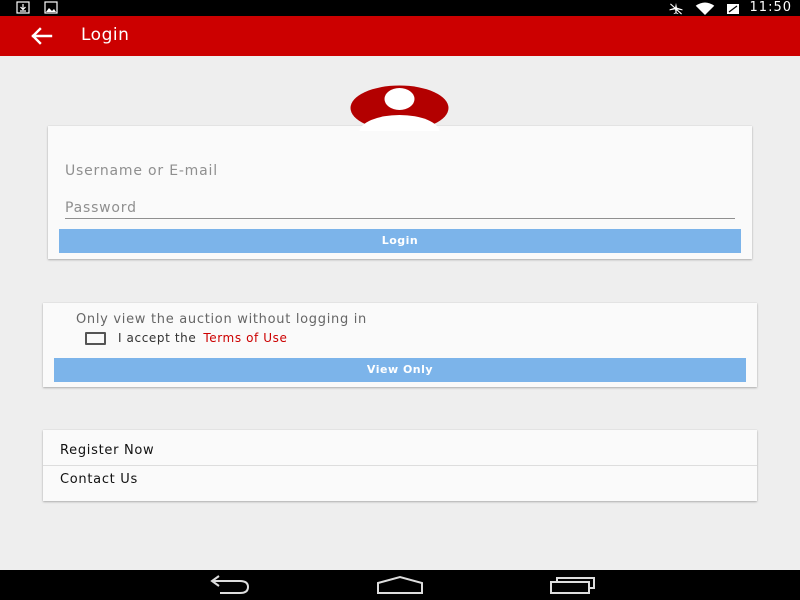 This screenshot has width=800, height=600. Describe the element at coordinates (400, 176) in the screenshot. I see `username-field: Username or E-mail` at that location.